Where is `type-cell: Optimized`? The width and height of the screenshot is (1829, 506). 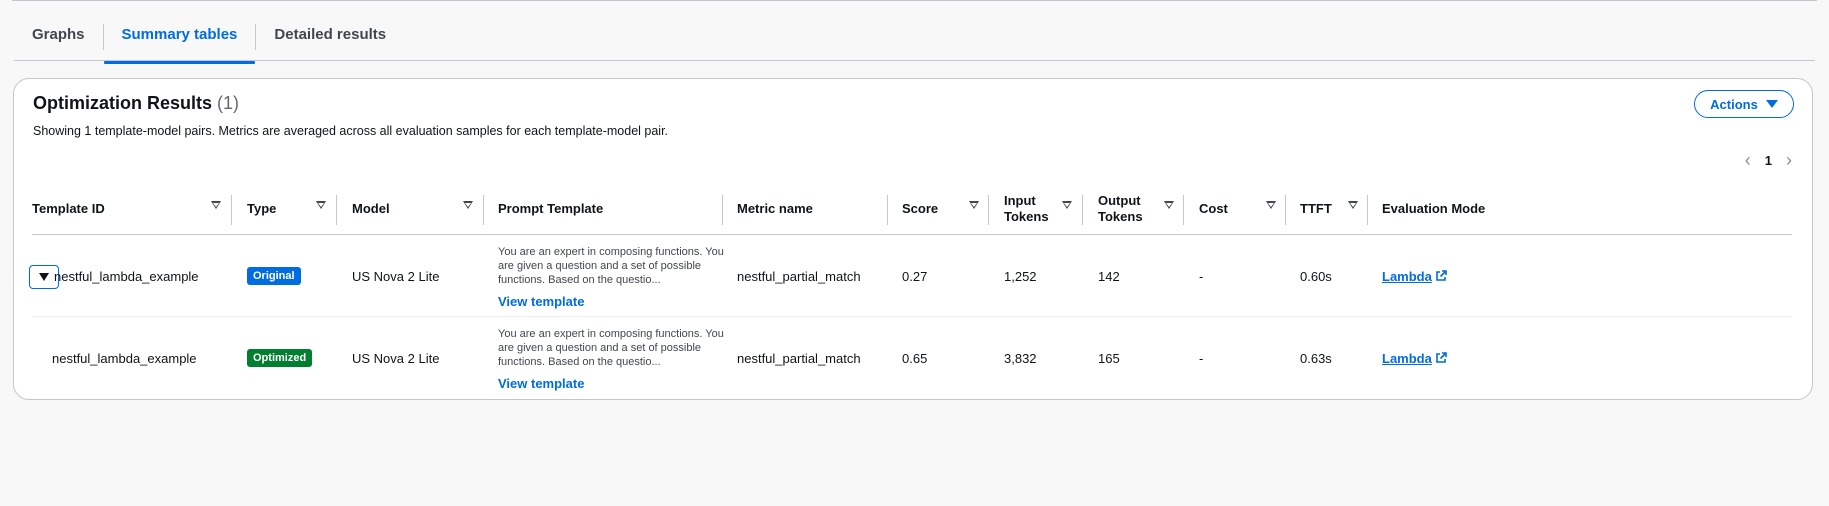 type-cell: Optimized is located at coordinates (280, 358).